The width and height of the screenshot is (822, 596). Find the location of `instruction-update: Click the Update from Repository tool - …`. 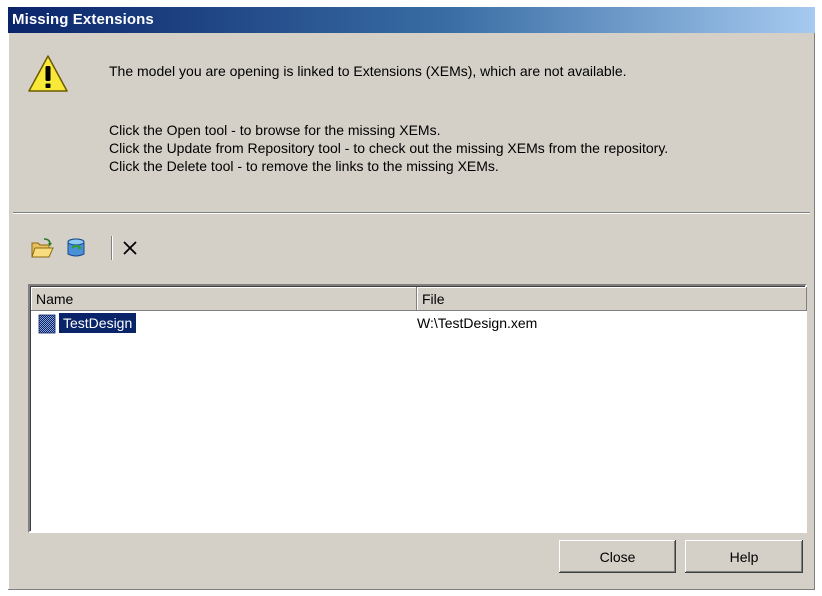

instruction-update: Click the Update from Repository tool - … is located at coordinates (389, 148).